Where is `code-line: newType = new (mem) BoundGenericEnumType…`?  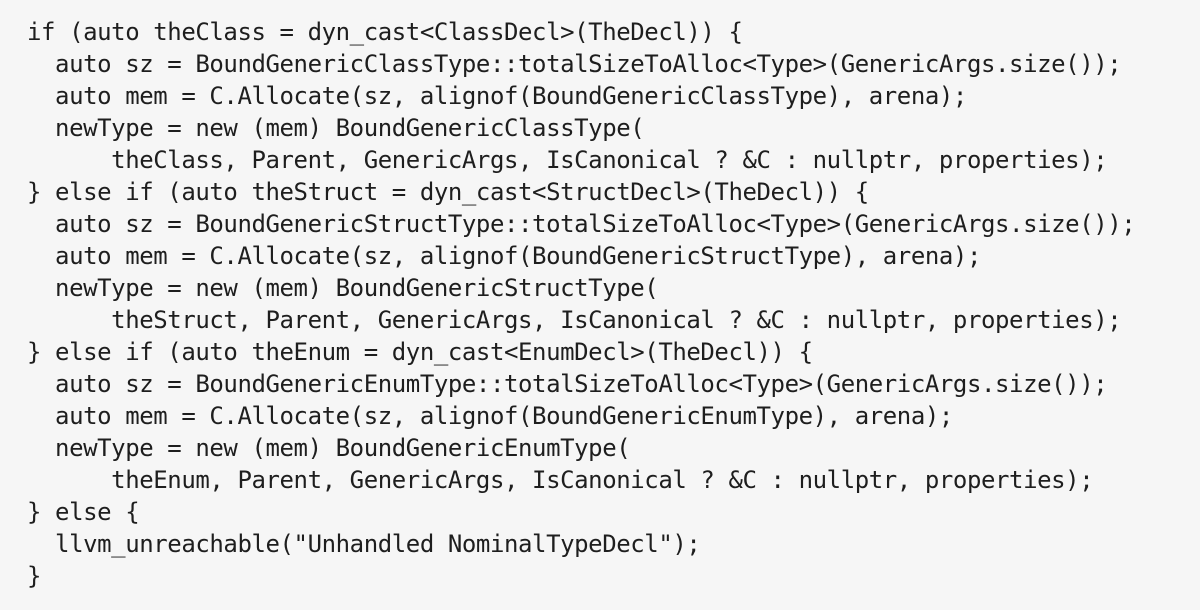 code-line: newType = new (mem) BoundGenericEnumType… is located at coordinates (329, 448).